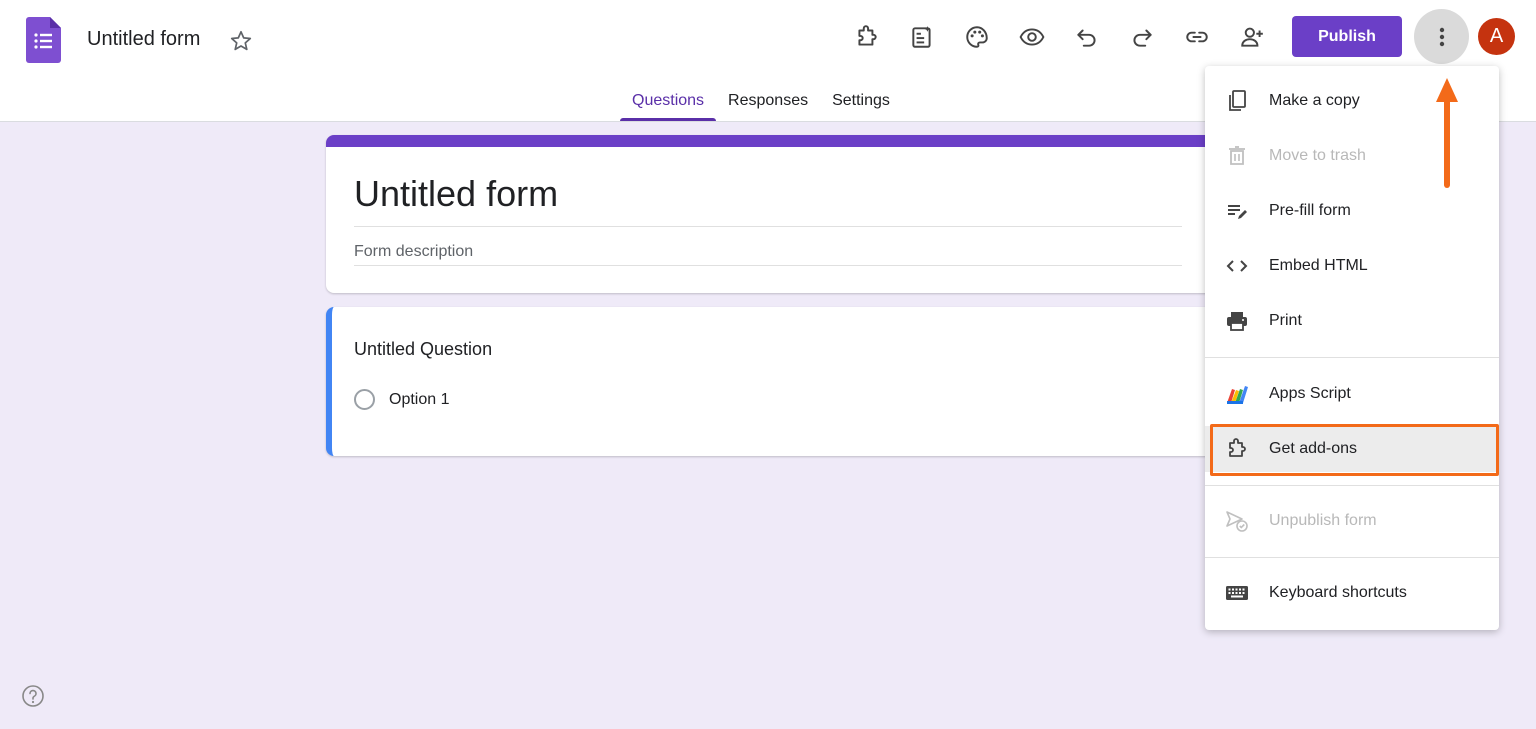 This screenshot has height=729, width=1536. I want to click on menu-item-print: Print, so click(1352, 321).